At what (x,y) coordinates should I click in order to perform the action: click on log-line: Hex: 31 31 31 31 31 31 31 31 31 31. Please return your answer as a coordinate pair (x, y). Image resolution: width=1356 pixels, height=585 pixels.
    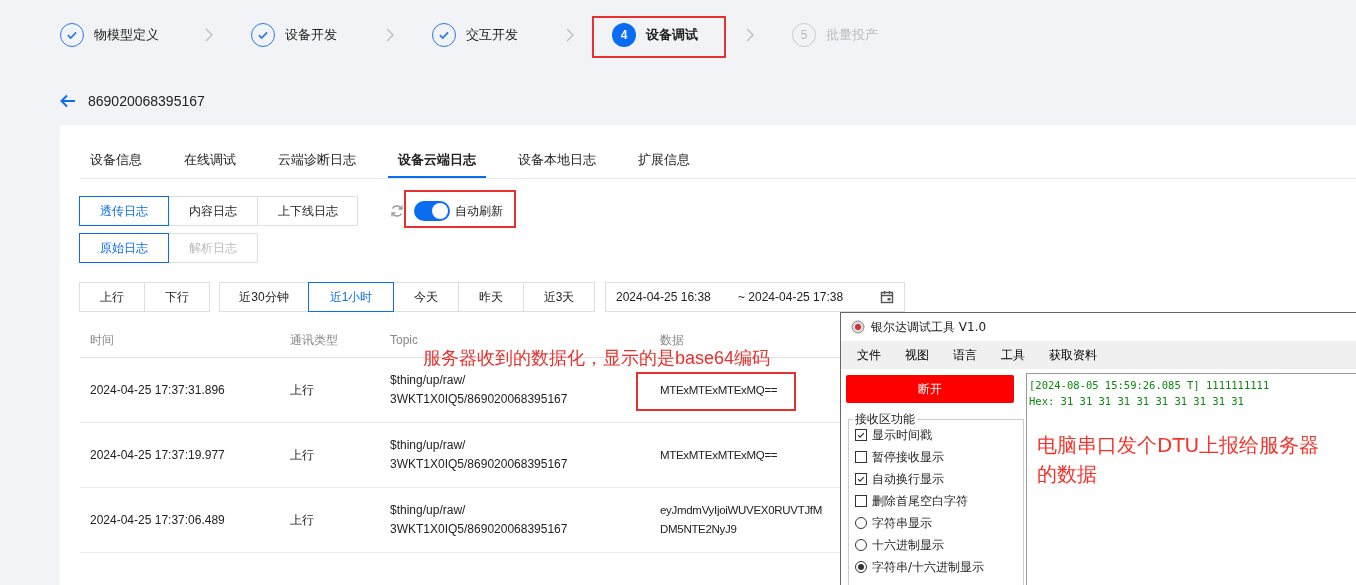
    Looking at the image, I should click on (1137, 401).